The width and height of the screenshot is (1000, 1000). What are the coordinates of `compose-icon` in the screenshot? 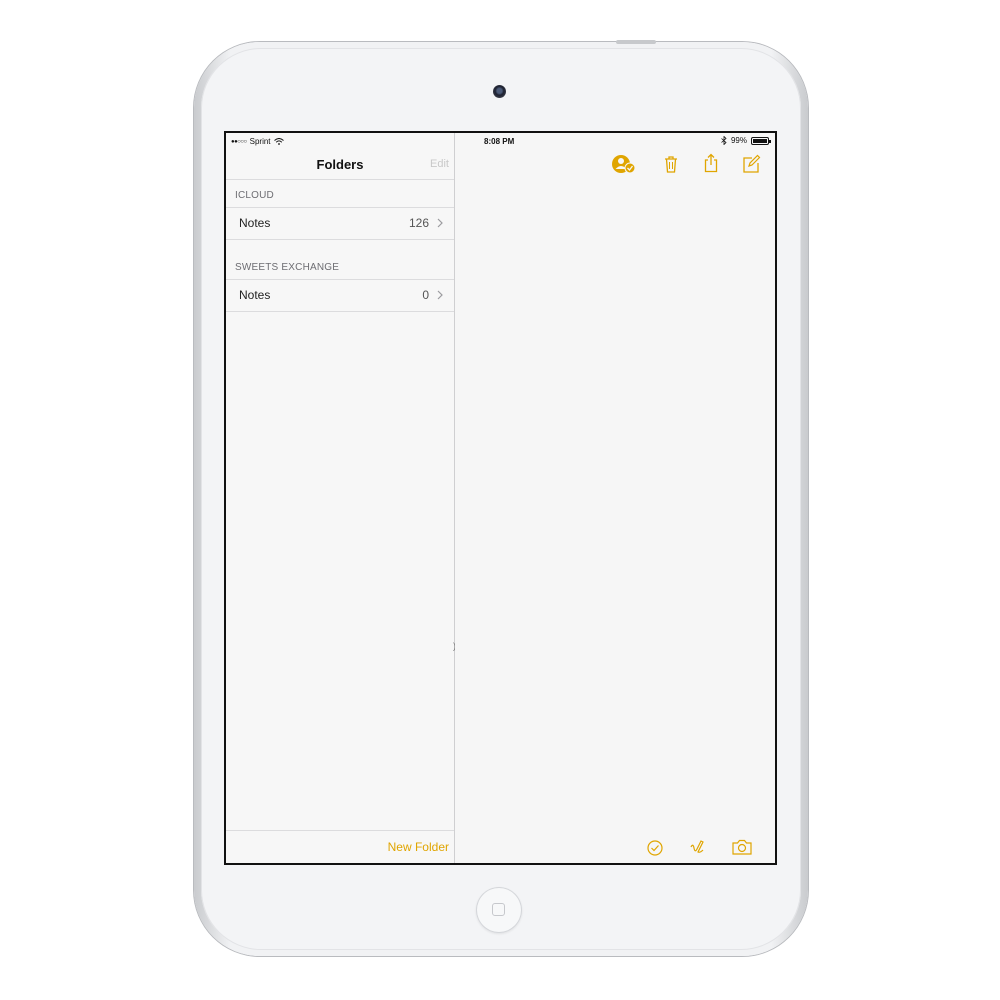 It's located at (751, 164).